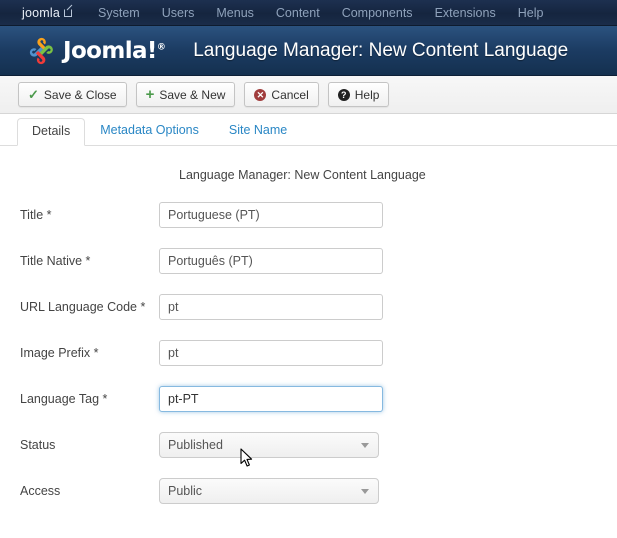 The height and width of the screenshot is (538, 617). What do you see at coordinates (269, 445) in the screenshot?
I see `status-select: Published` at bounding box center [269, 445].